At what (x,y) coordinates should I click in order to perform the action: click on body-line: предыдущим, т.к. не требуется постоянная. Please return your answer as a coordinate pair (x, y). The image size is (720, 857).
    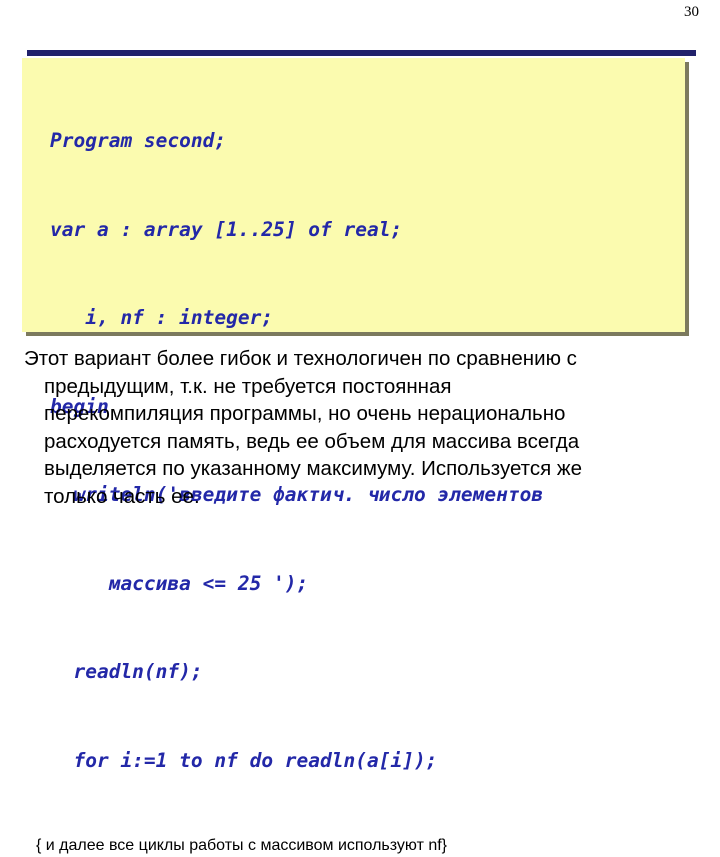
    Looking at the image, I should click on (248, 386).